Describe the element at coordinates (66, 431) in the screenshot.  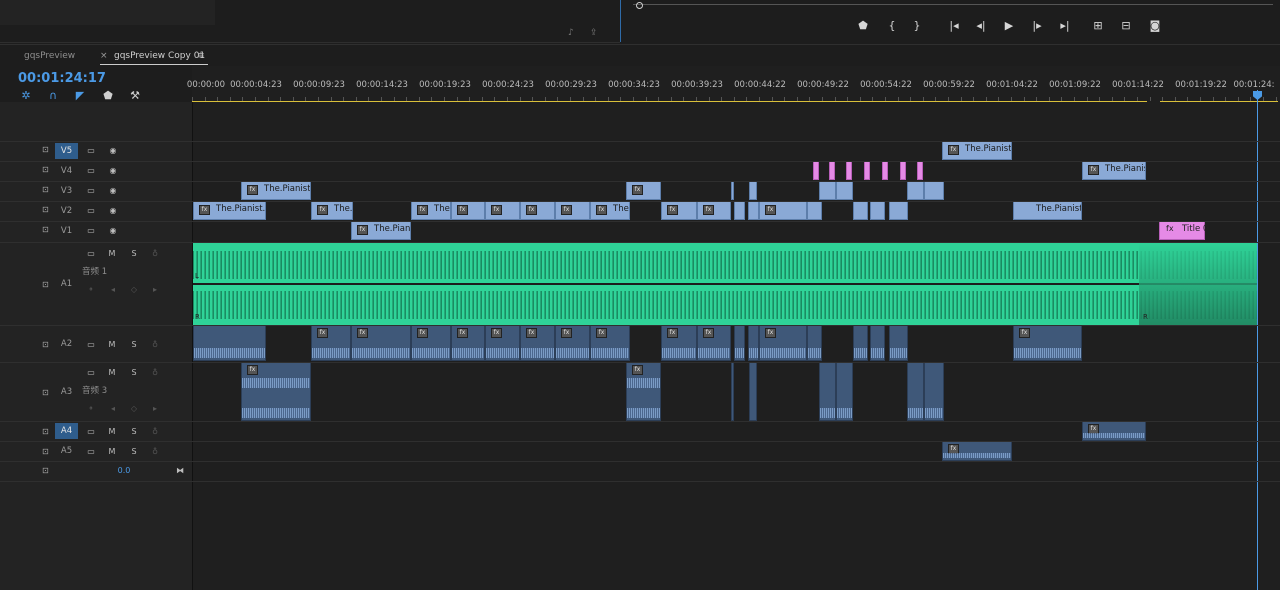
I see `track-target-a4: A4` at that location.